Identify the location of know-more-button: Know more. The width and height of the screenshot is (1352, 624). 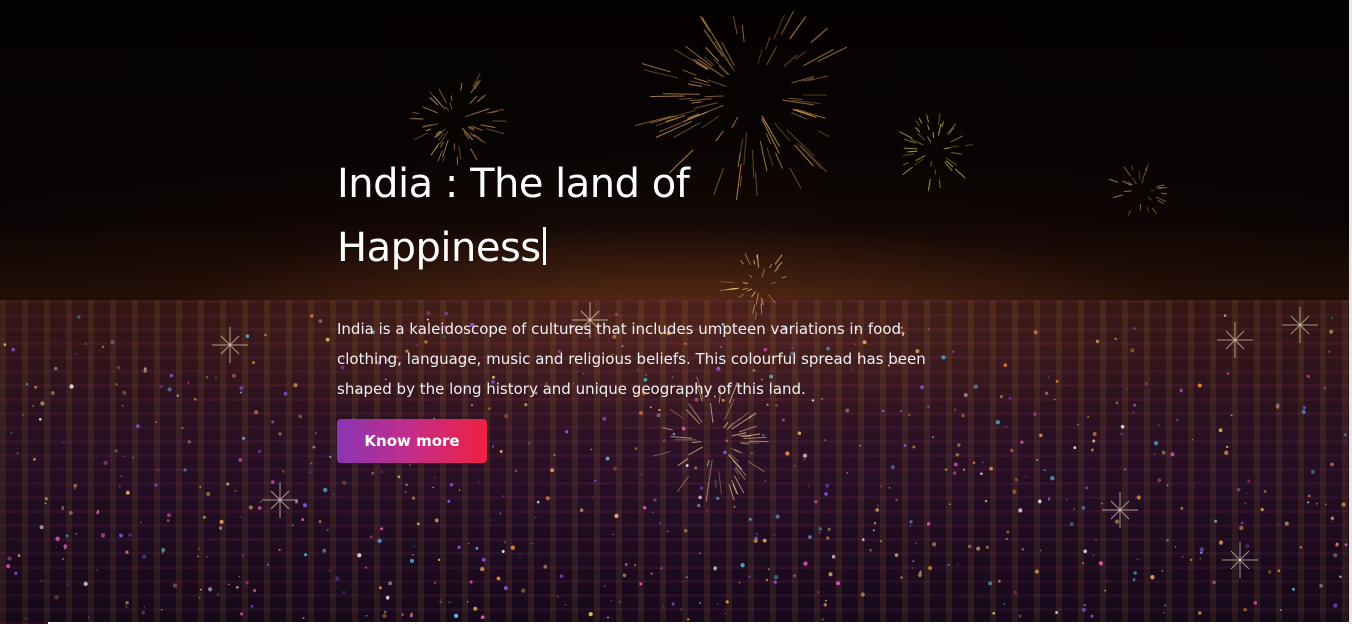
(412, 441).